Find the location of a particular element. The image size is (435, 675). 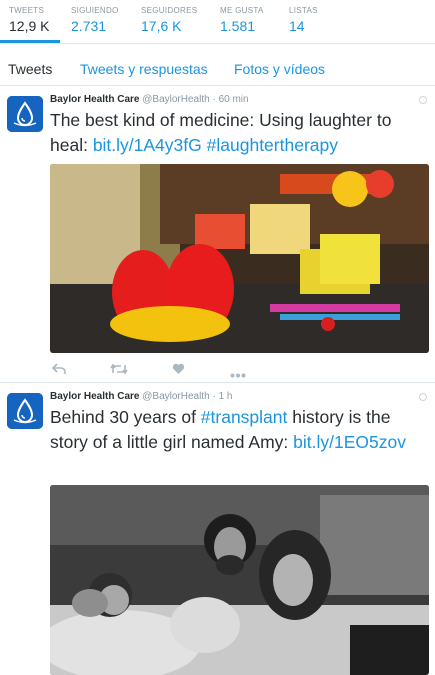

stat-value: 17,6 K is located at coordinates (161, 26).